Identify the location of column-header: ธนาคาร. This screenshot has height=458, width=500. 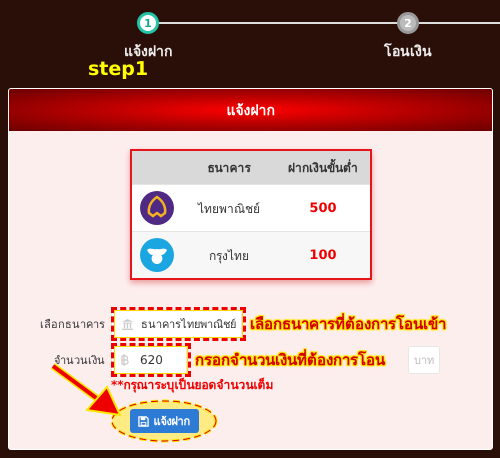
(229, 168).